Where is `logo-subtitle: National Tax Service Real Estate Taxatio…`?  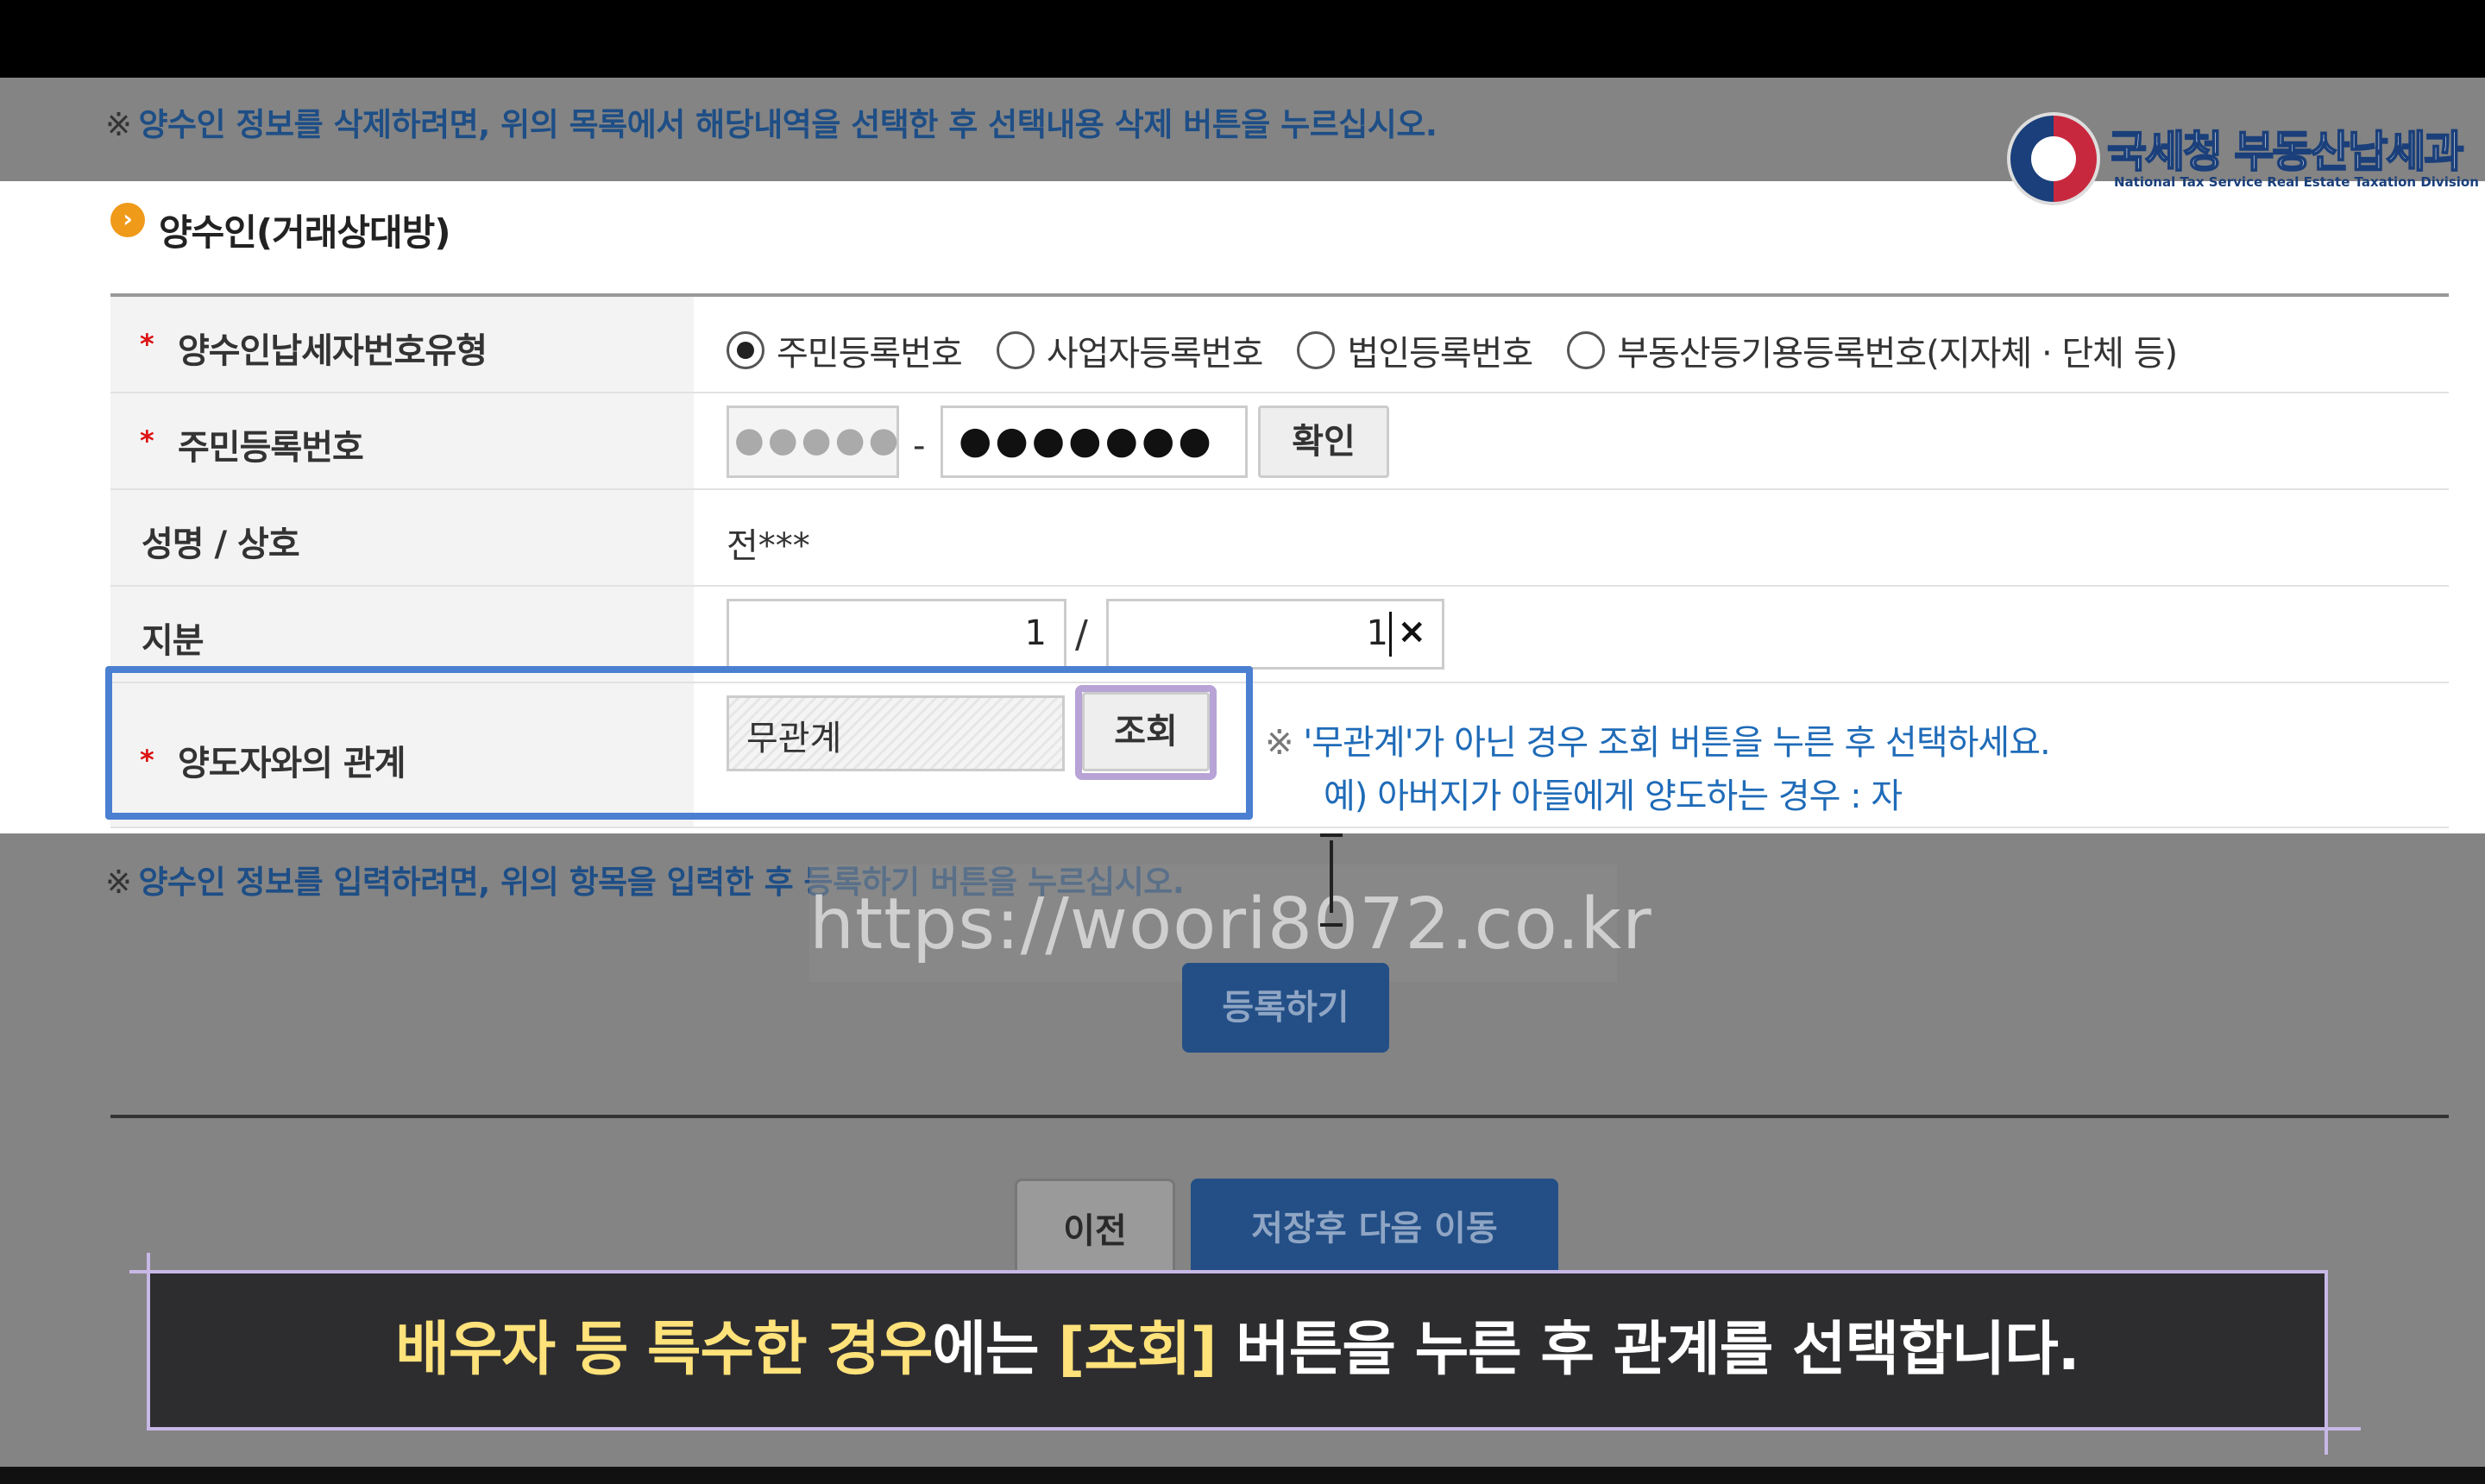
logo-subtitle: National Tax Service Real Estate Taxatio… is located at coordinates (2296, 182).